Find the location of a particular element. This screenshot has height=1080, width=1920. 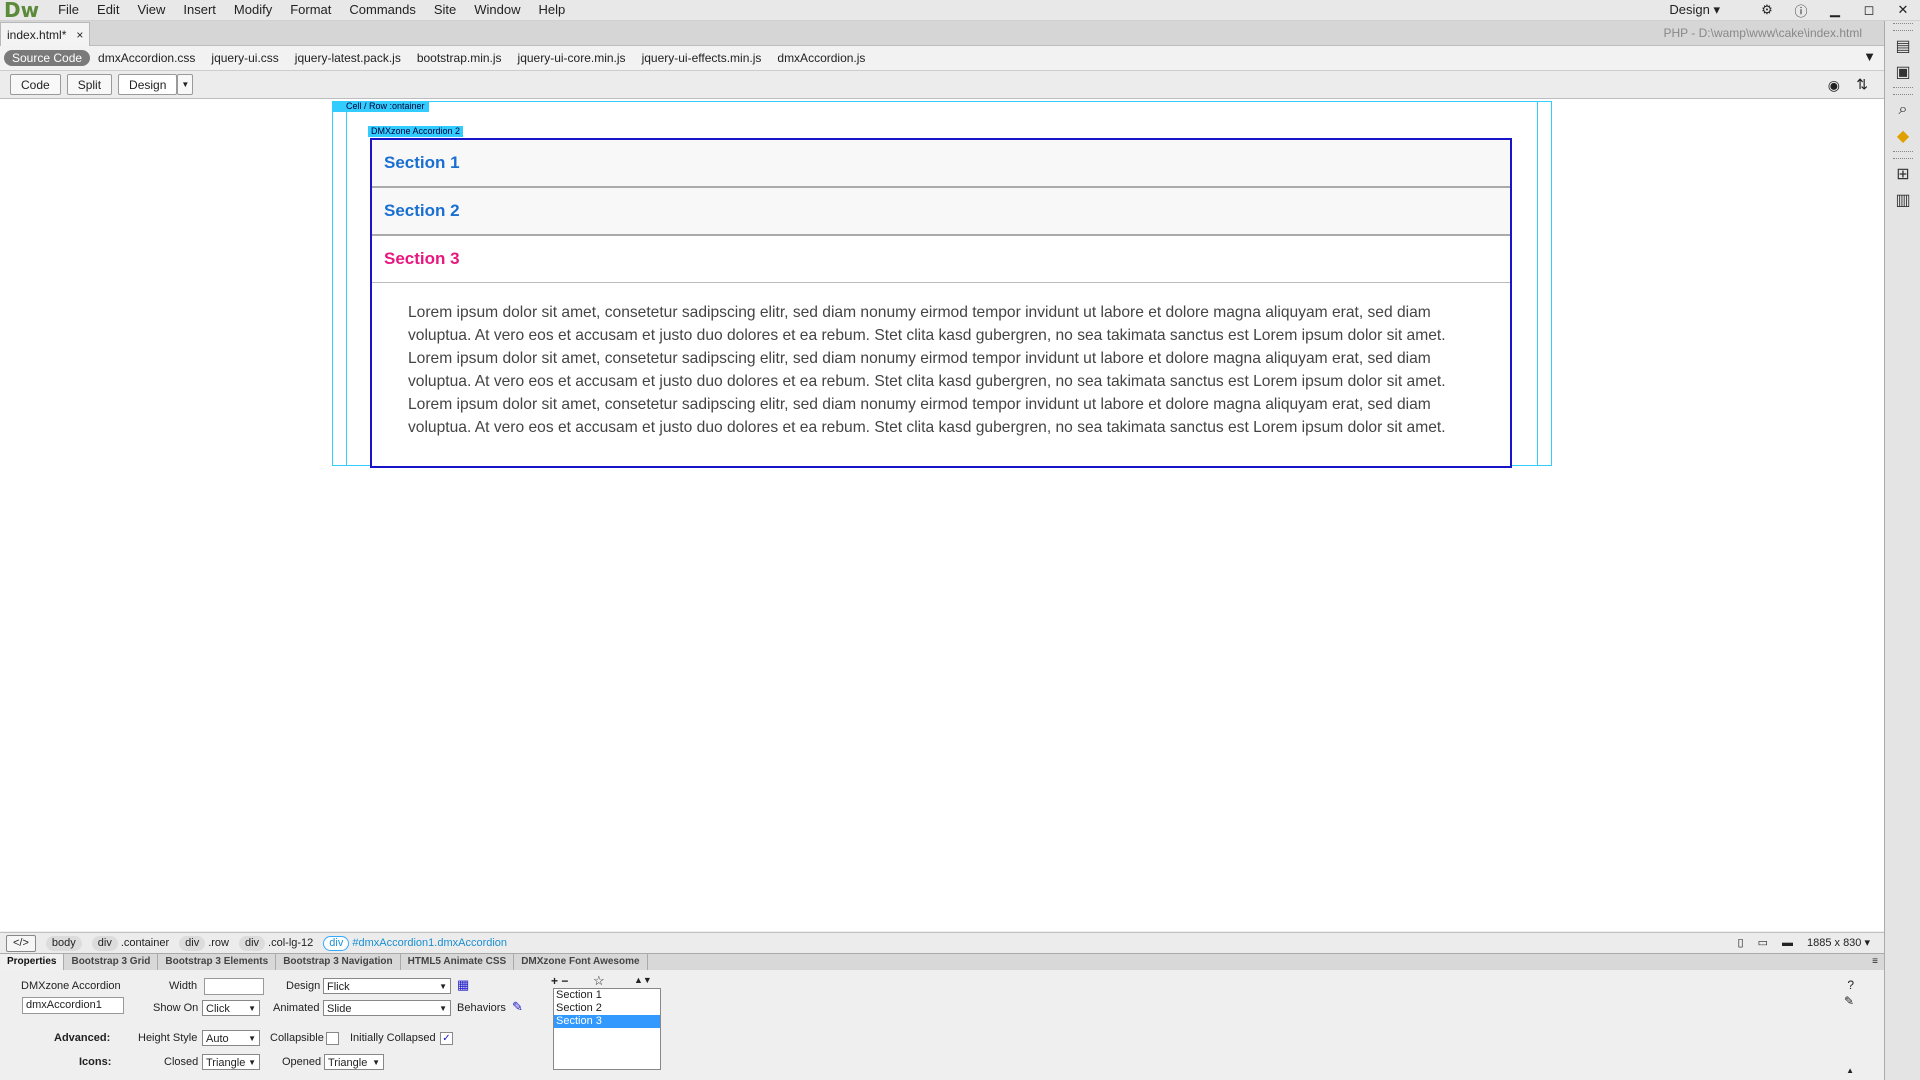

design-view-button: Design is located at coordinates (148, 84).